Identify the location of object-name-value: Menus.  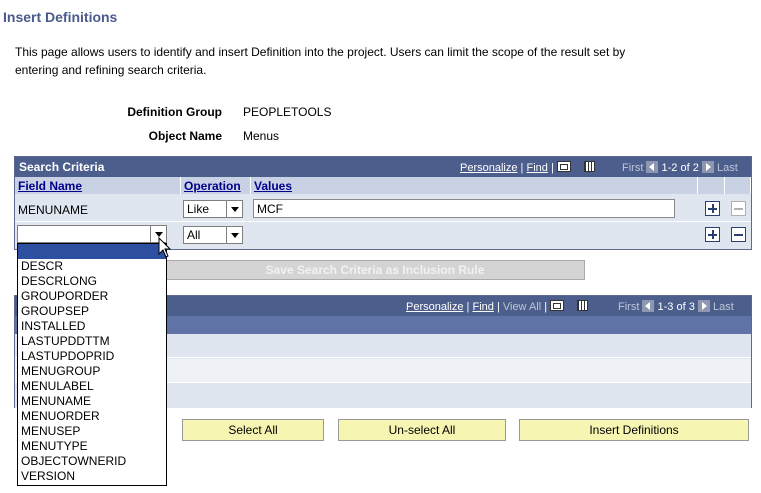
(261, 136).